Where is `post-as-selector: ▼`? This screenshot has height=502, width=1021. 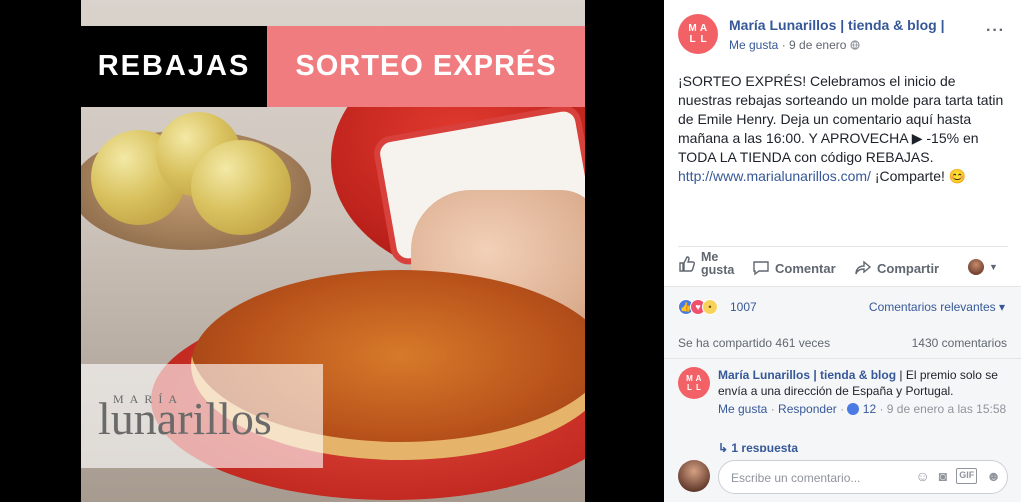 post-as-selector: ▼ is located at coordinates (983, 267).